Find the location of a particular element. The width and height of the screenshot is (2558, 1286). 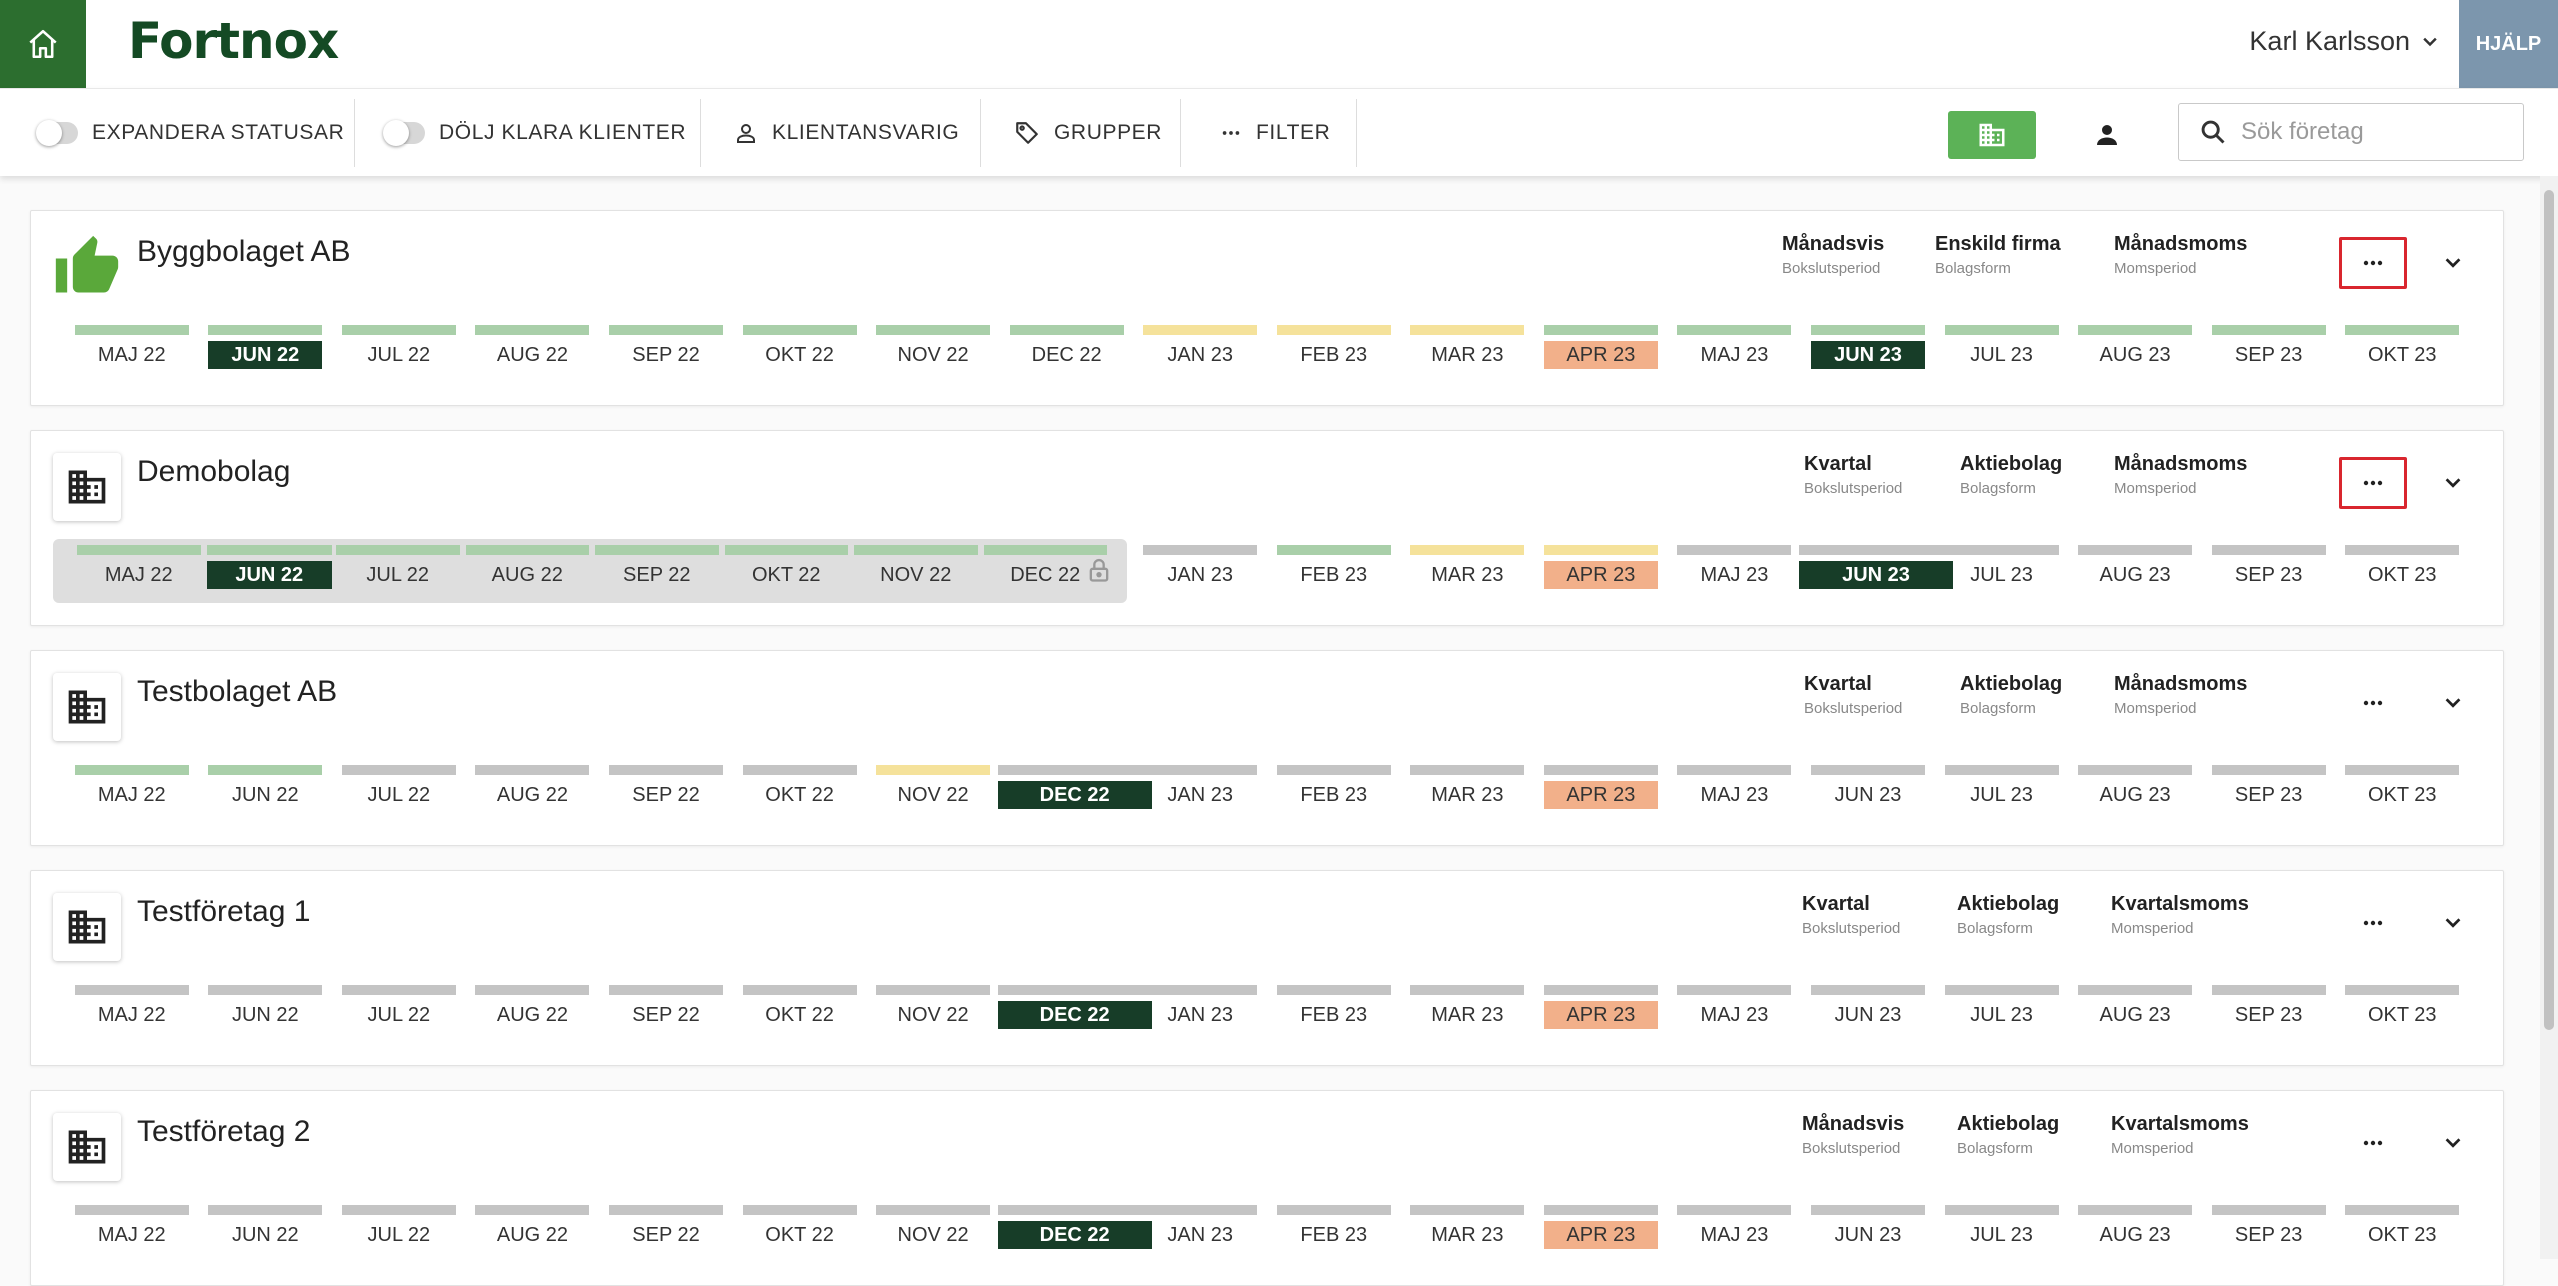

company-view-button is located at coordinates (1992, 135).